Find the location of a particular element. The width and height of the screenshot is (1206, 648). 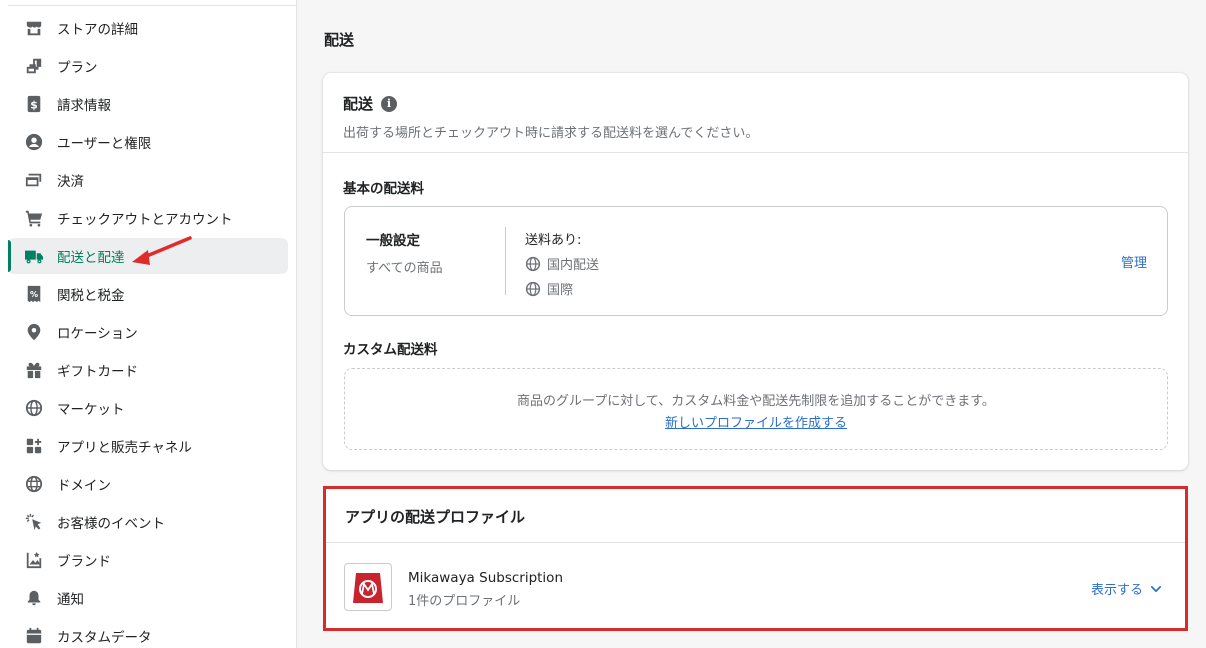

rate-domestic: 国内配送 is located at coordinates (562, 263).